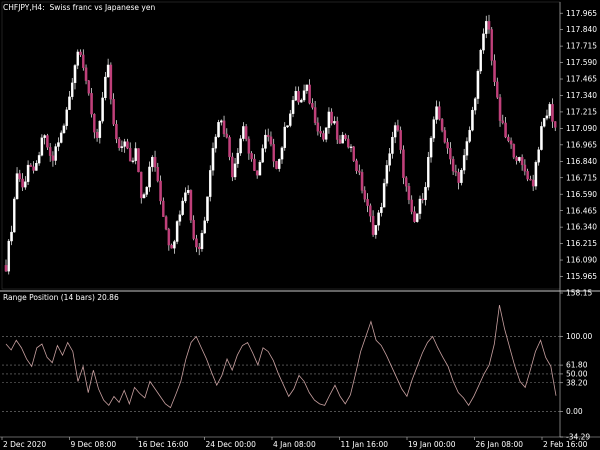 Image resolution: width=600 pixels, height=450 pixels. Describe the element at coordinates (38, 7) in the screenshot. I see `timeframe-label: H4:` at that location.